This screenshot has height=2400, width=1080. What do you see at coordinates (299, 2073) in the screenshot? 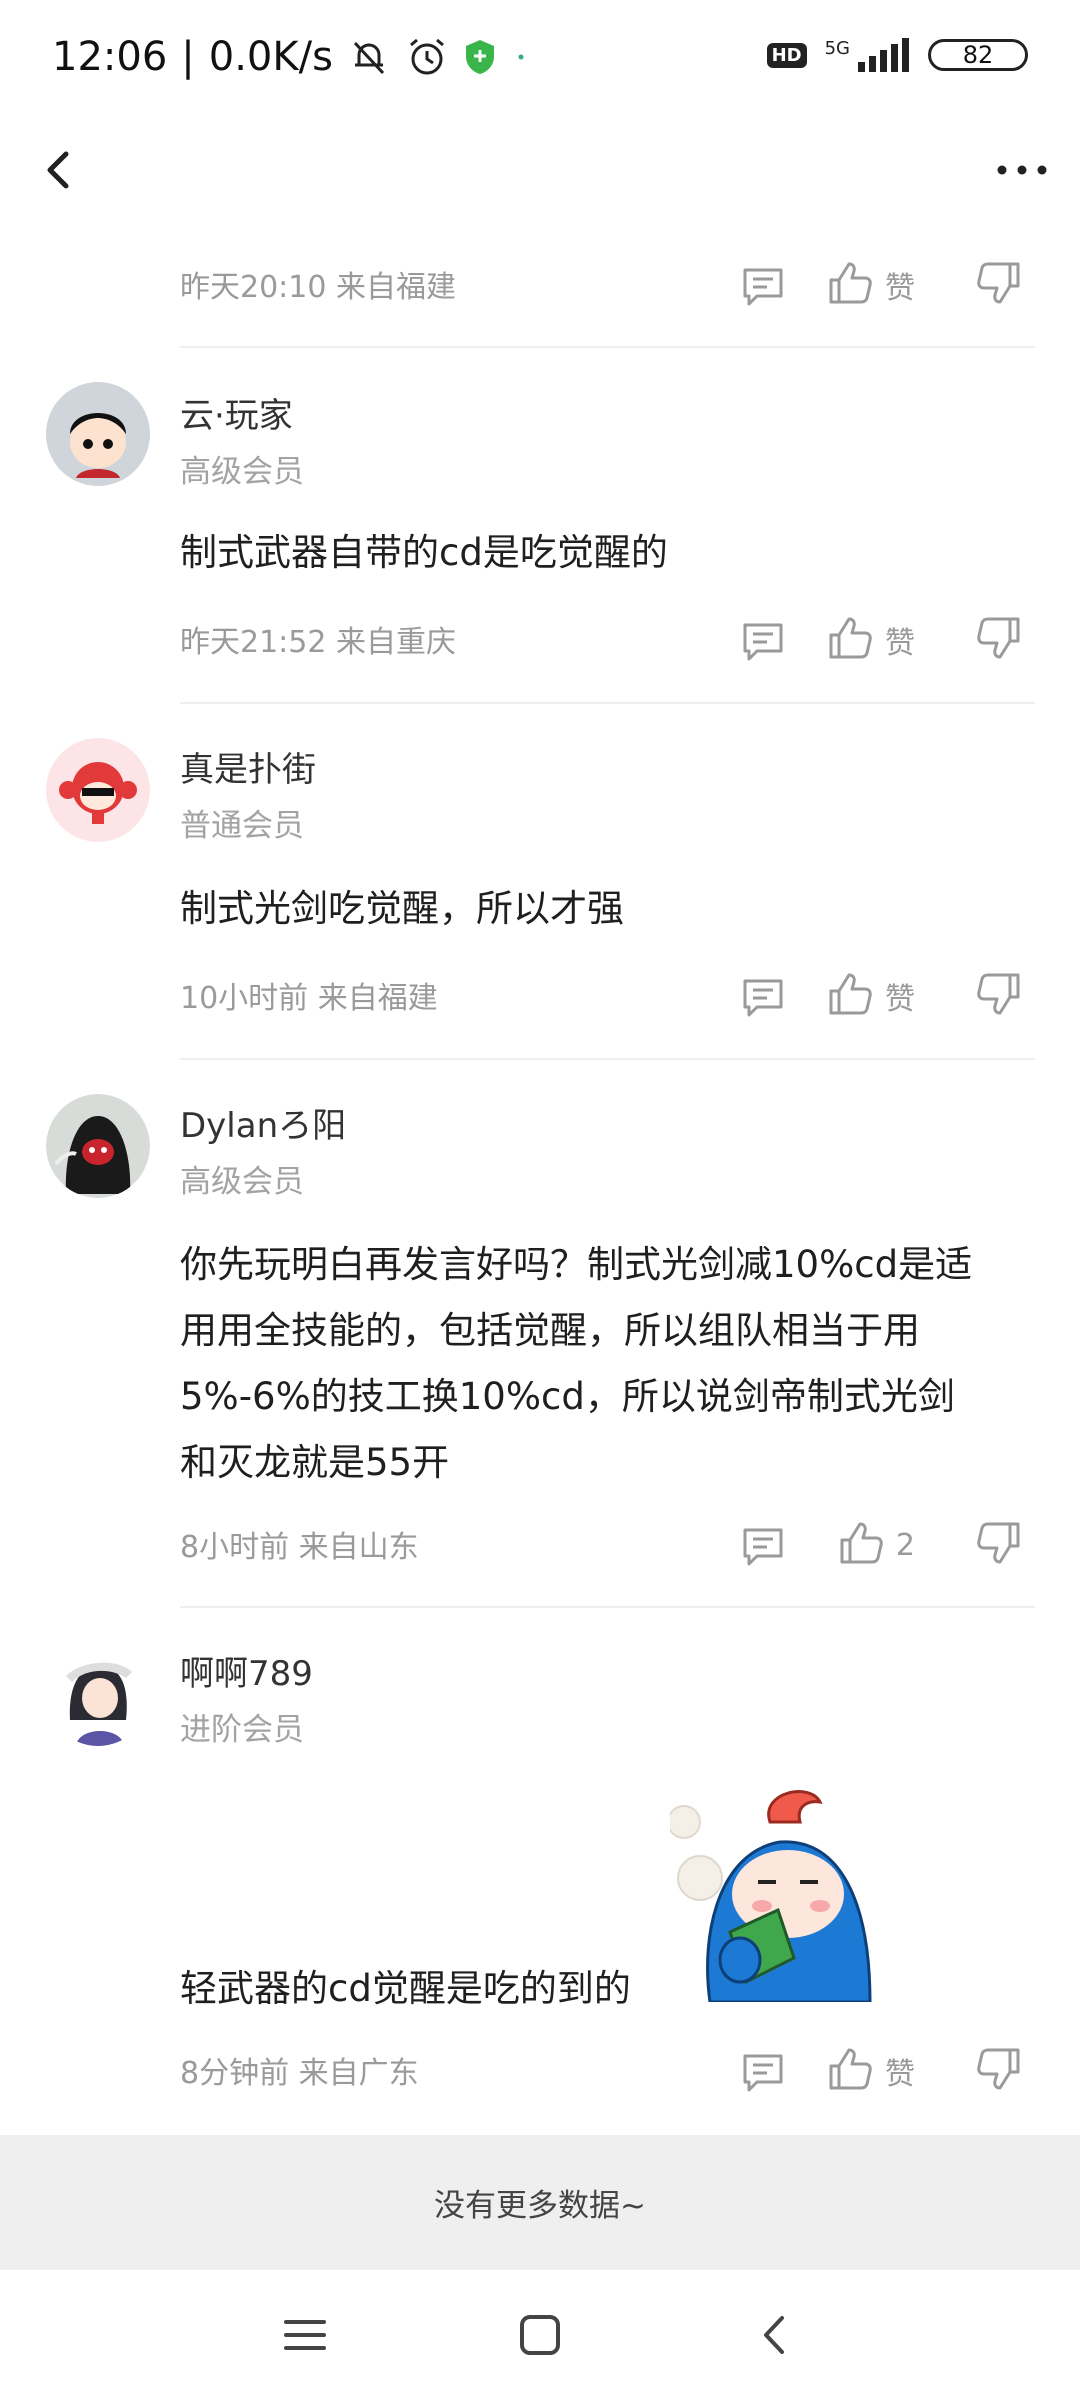
I see `comment-meta: 8分钟前 来自广东` at bounding box center [299, 2073].